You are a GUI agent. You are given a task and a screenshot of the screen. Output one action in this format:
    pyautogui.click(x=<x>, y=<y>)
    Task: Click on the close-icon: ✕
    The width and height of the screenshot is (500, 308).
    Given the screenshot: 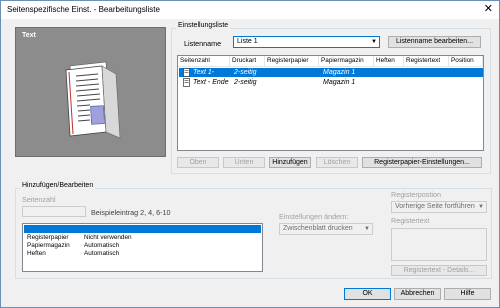 What is the action you would take?
    pyautogui.click(x=488, y=9)
    